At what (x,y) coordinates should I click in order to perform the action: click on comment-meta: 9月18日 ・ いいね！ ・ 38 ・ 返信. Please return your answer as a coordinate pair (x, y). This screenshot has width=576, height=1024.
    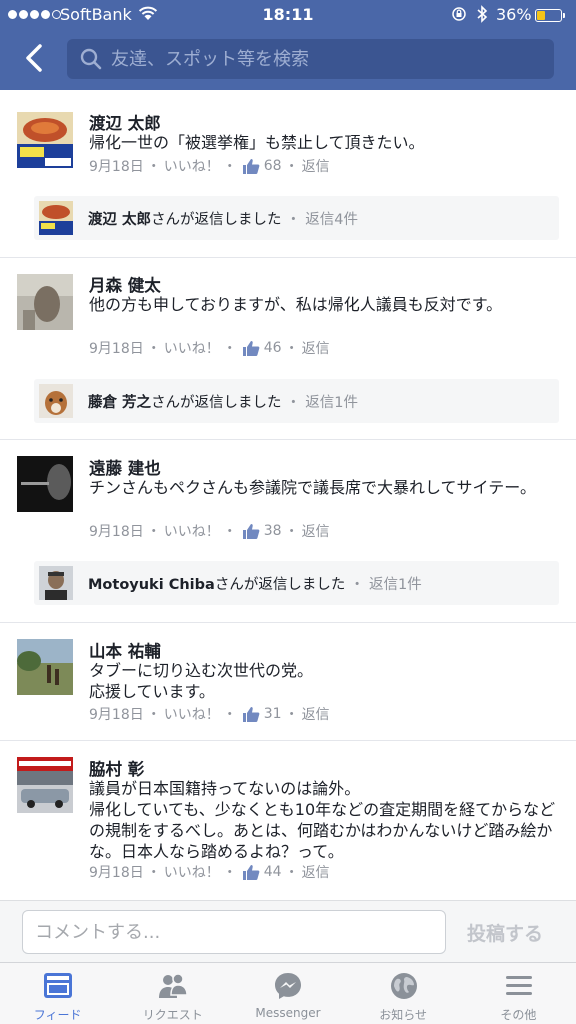
    Looking at the image, I should click on (209, 531).